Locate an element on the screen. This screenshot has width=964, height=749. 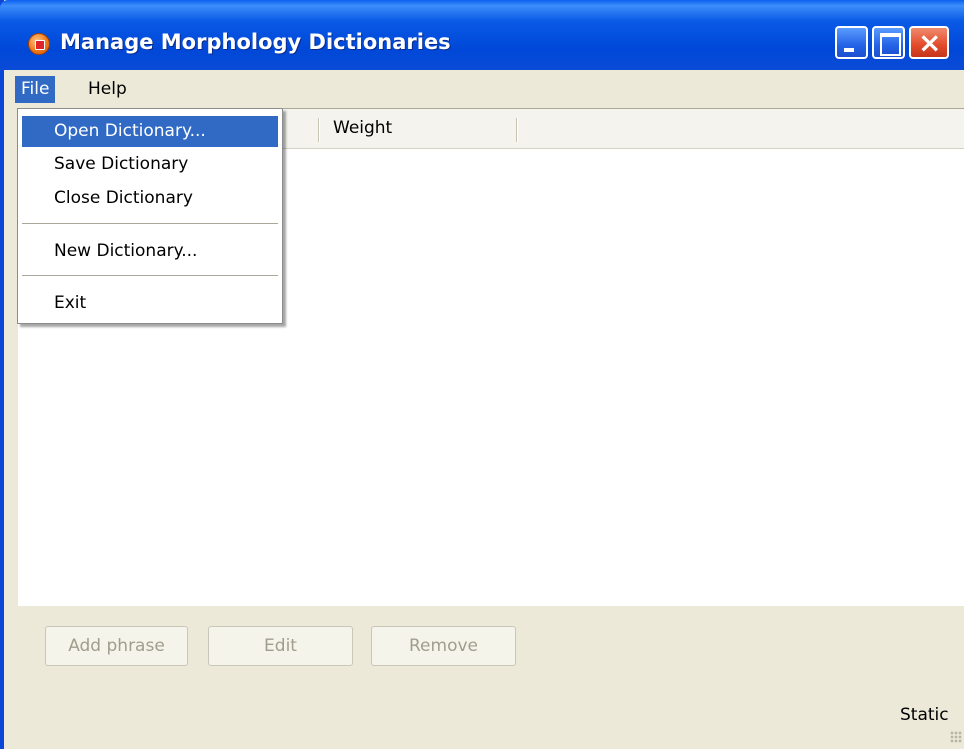
menu-bar: File Help is located at coordinates (484, 87).